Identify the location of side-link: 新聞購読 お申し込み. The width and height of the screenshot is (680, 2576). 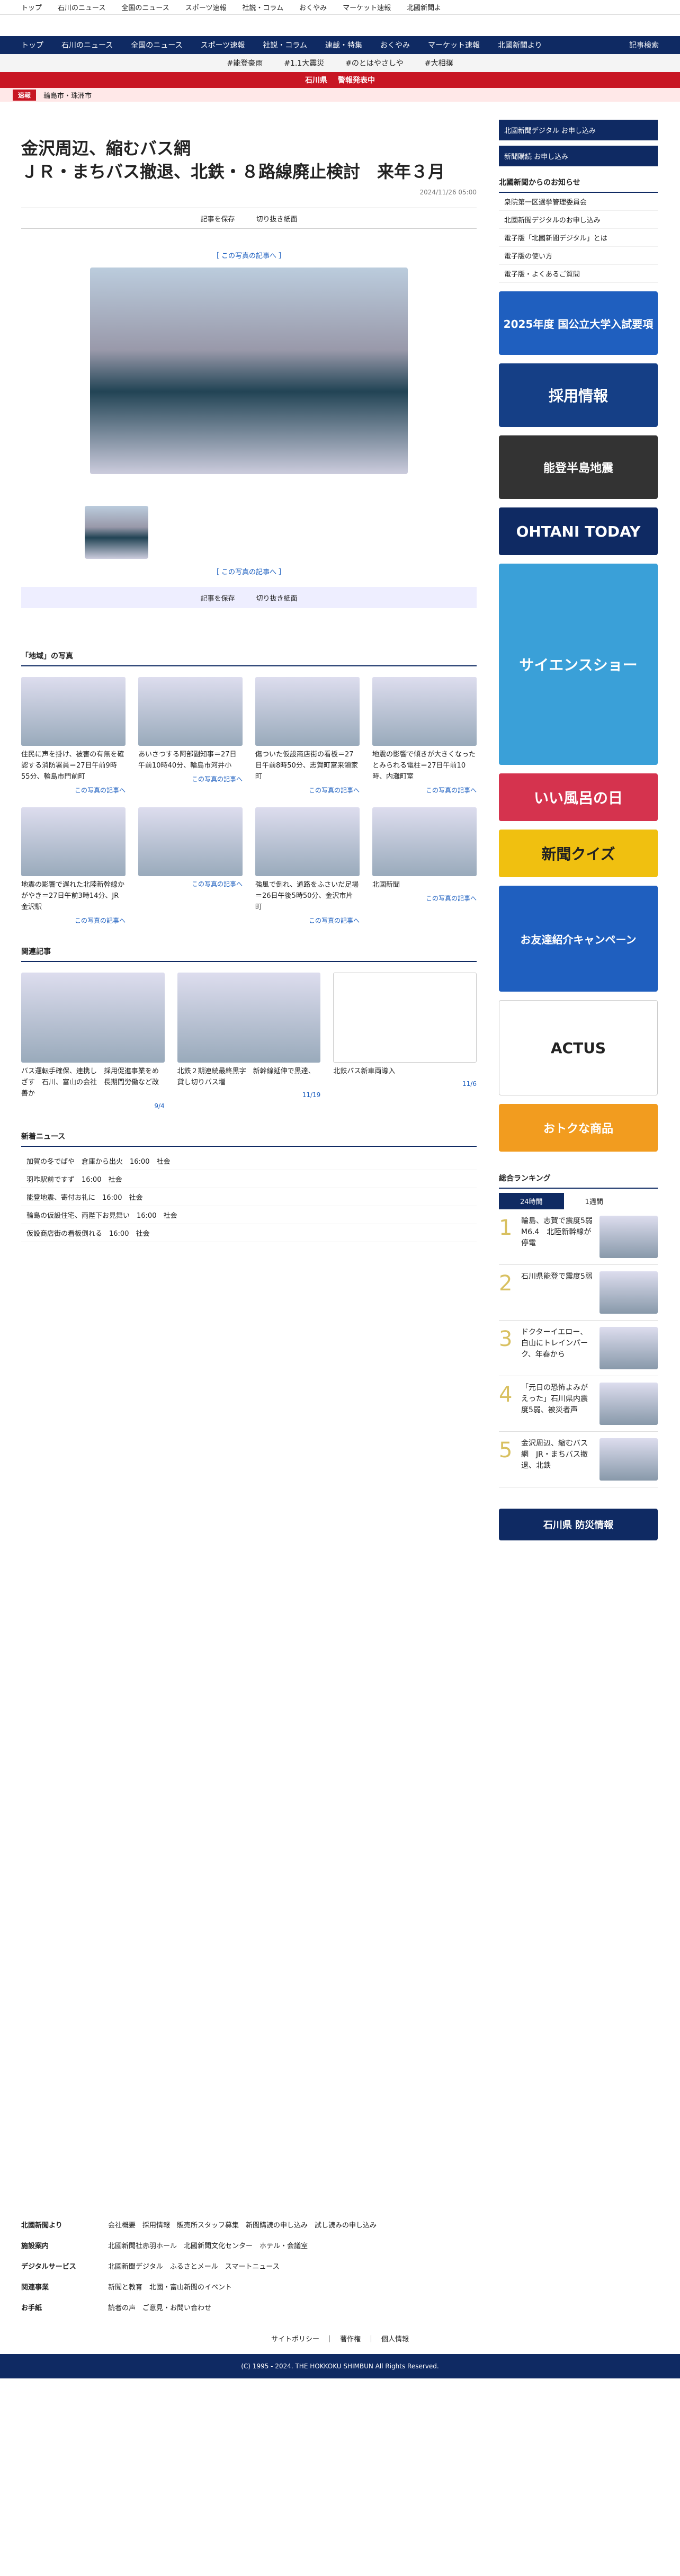
(578, 156).